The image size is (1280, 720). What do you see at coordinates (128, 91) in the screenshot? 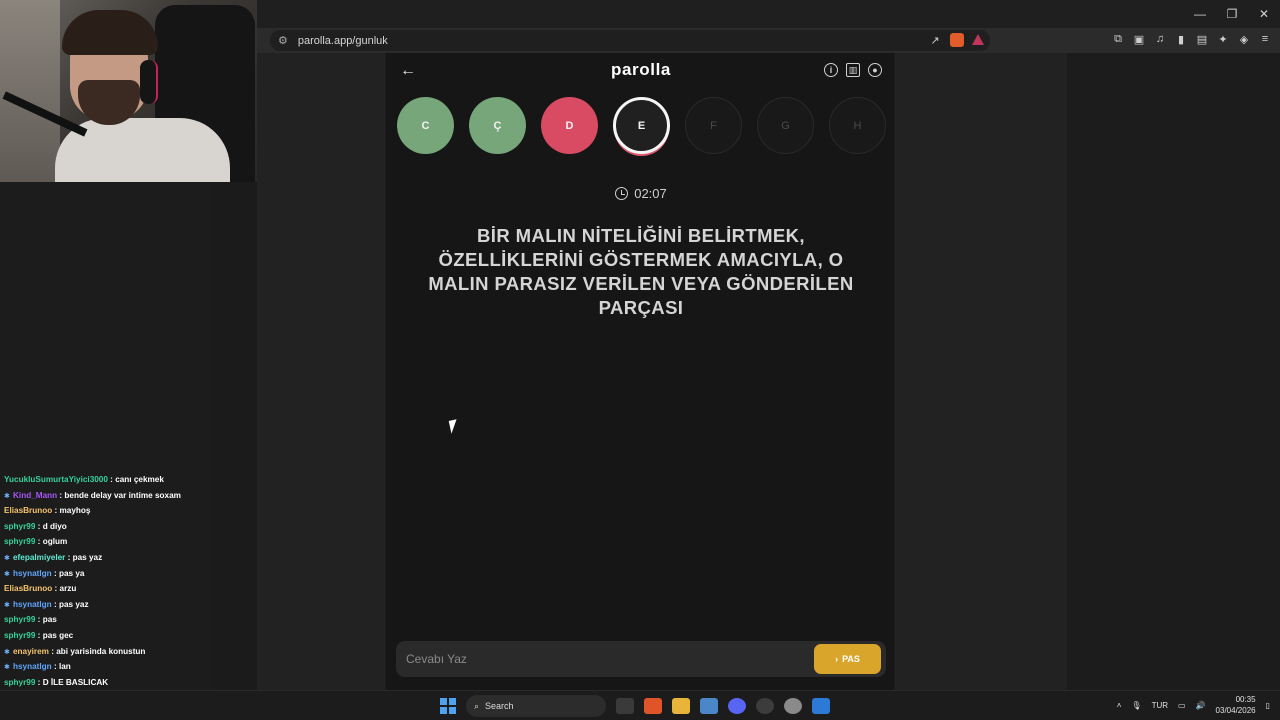
I see `webcam-feed` at bounding box center [128, 91].